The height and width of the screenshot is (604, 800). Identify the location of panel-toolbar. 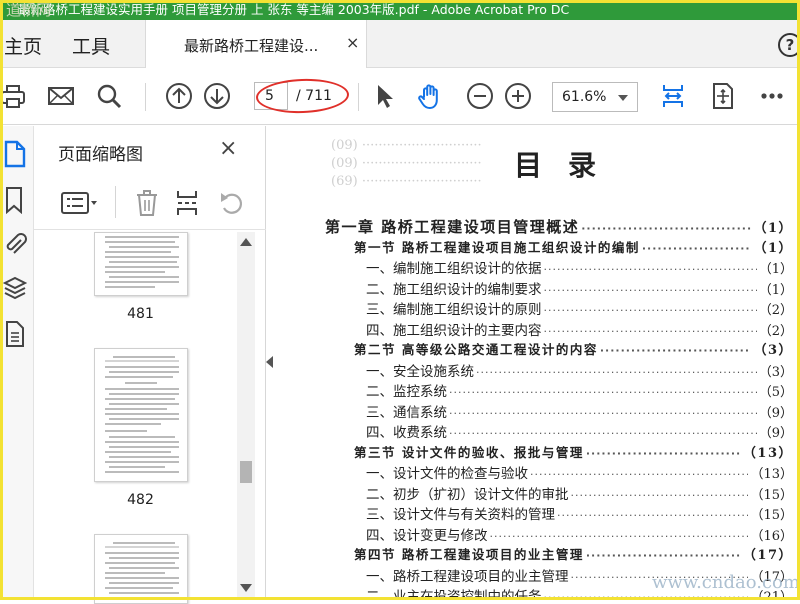
(150, 204).